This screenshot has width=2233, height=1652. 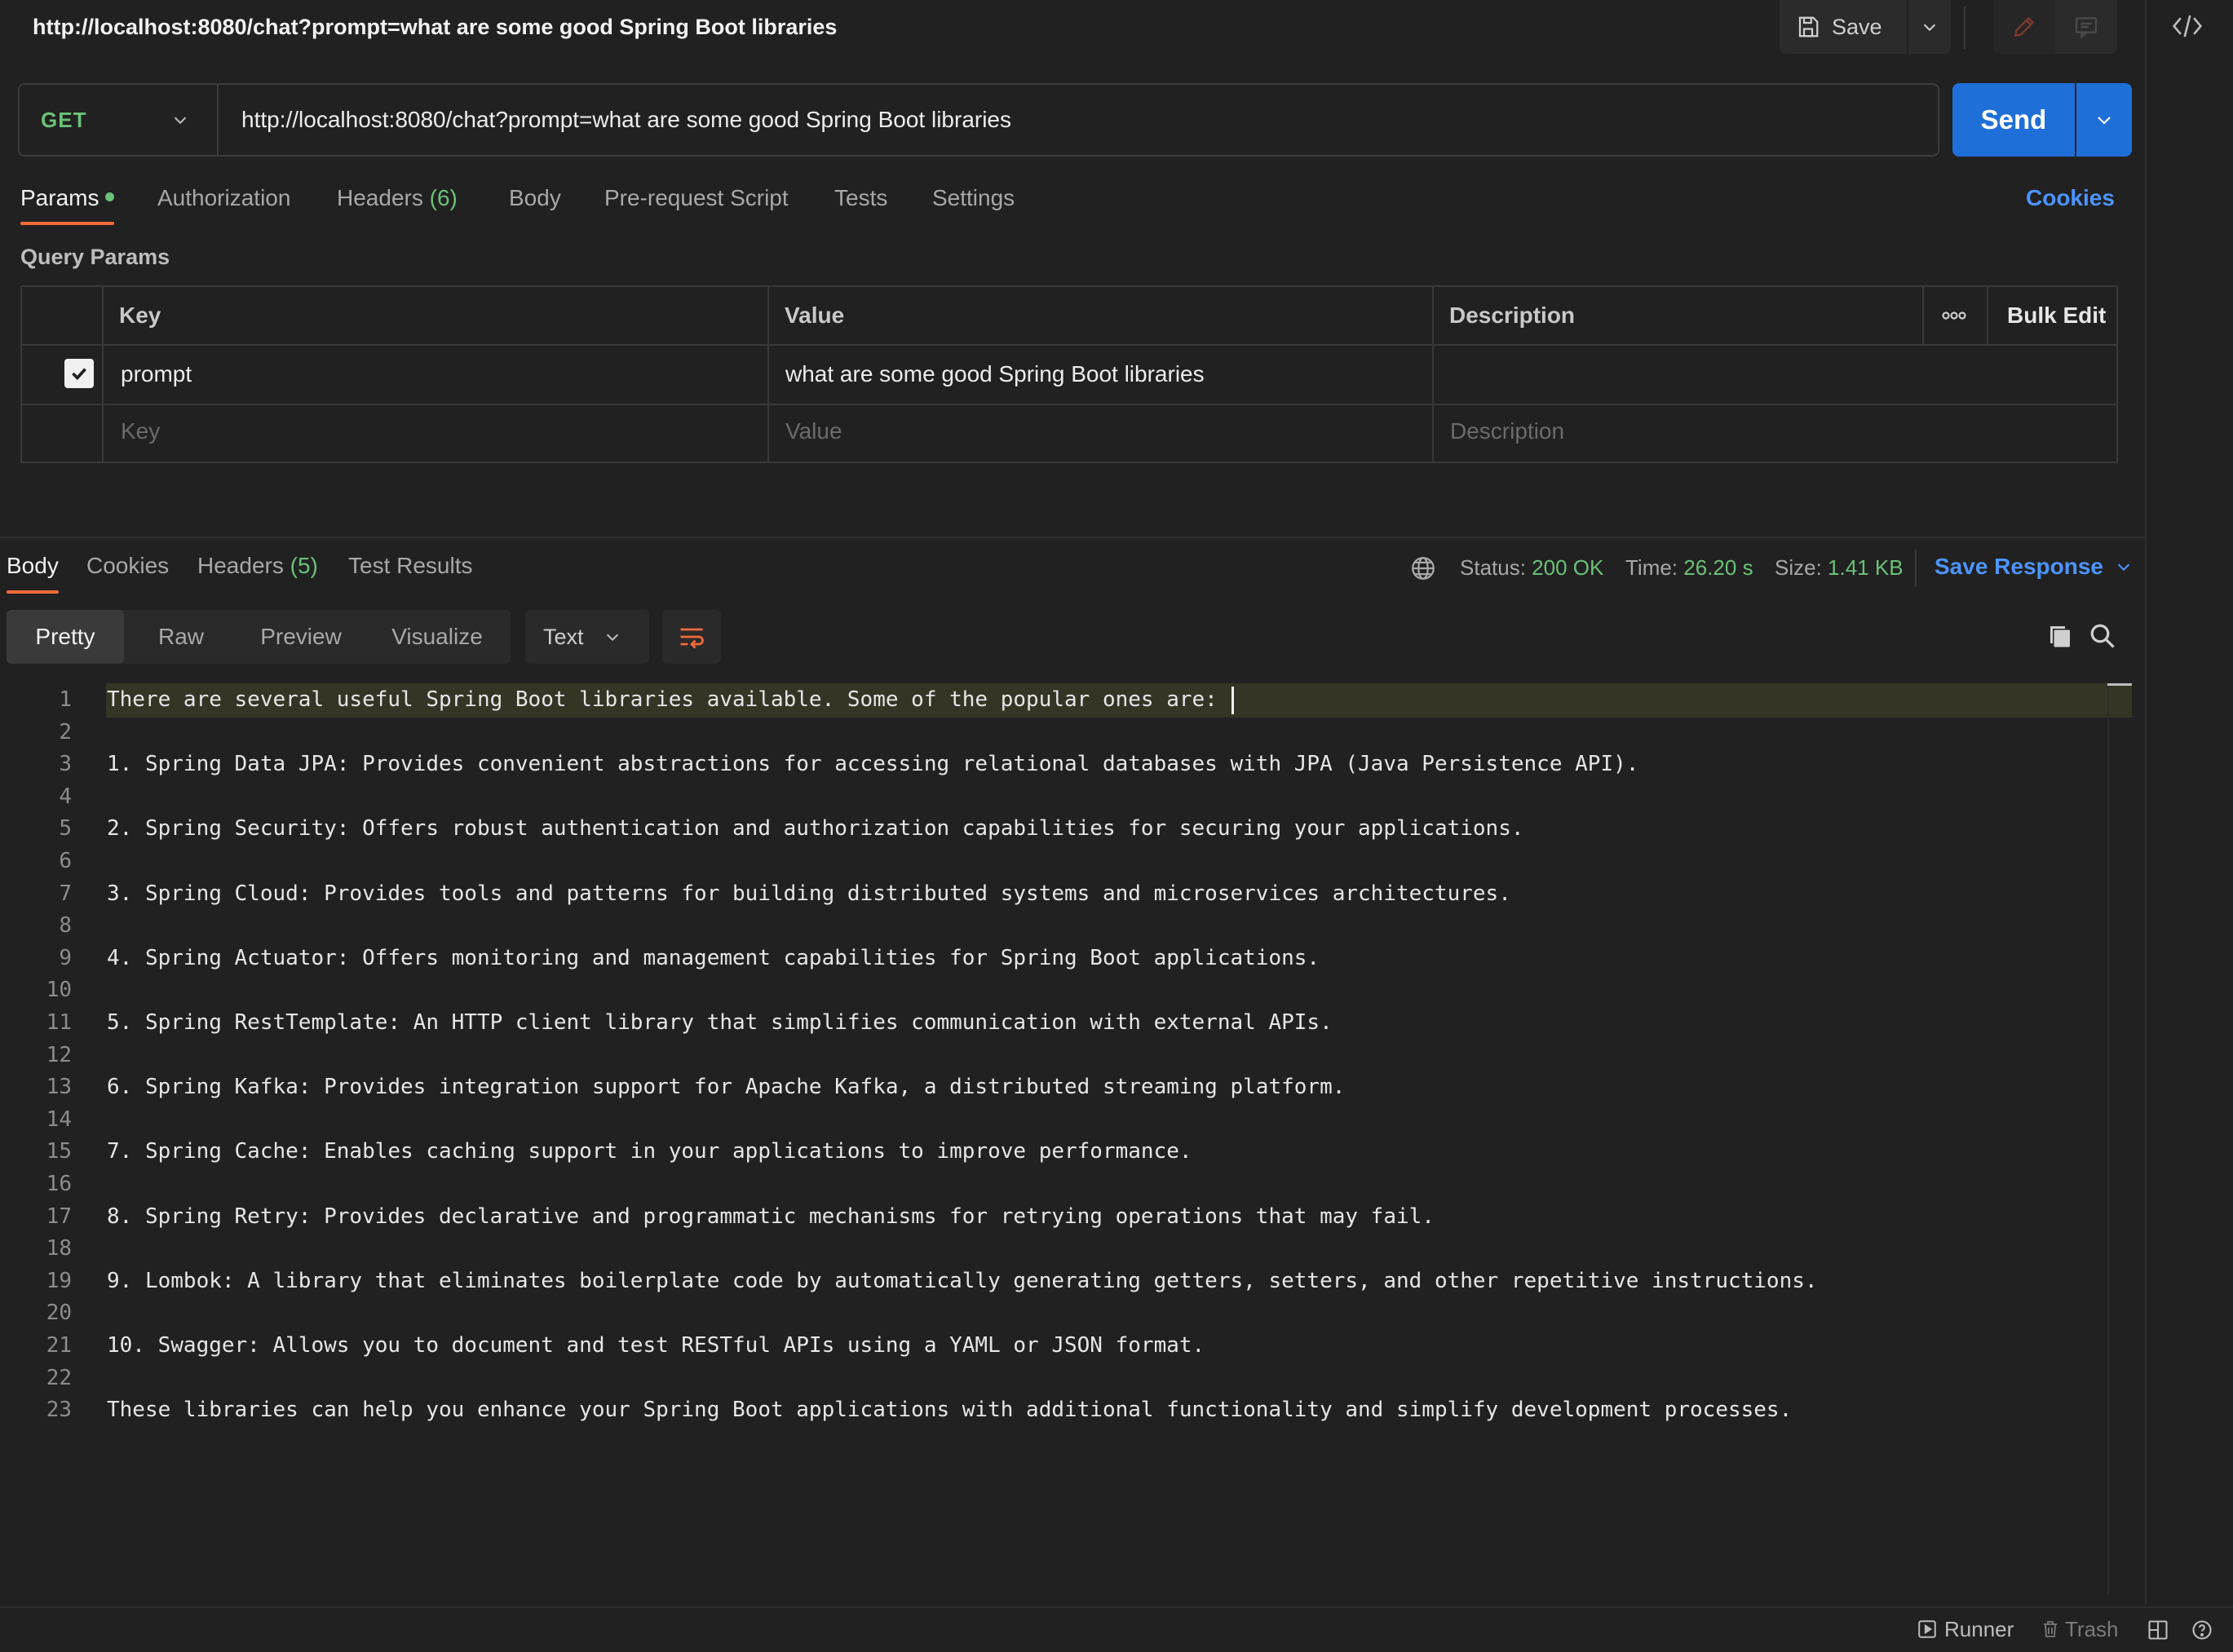 I want to click on param-enabled-checkbox, so click(x=79, y=373).